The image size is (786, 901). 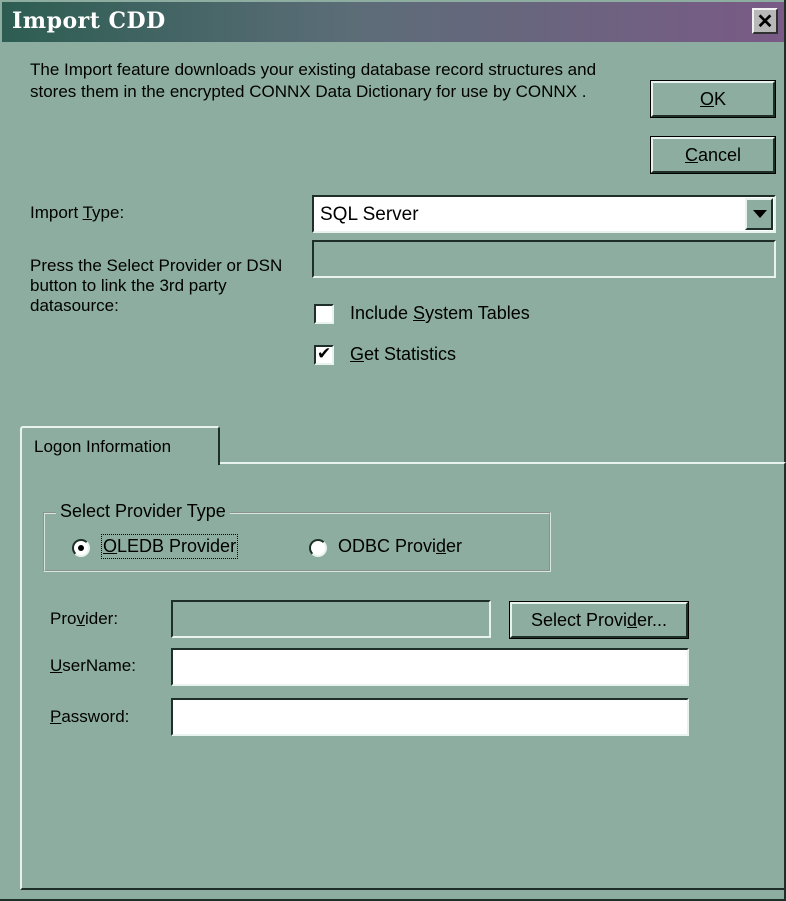 I want to click on import-type-value: SQL Server, so click(x=369, y=214).